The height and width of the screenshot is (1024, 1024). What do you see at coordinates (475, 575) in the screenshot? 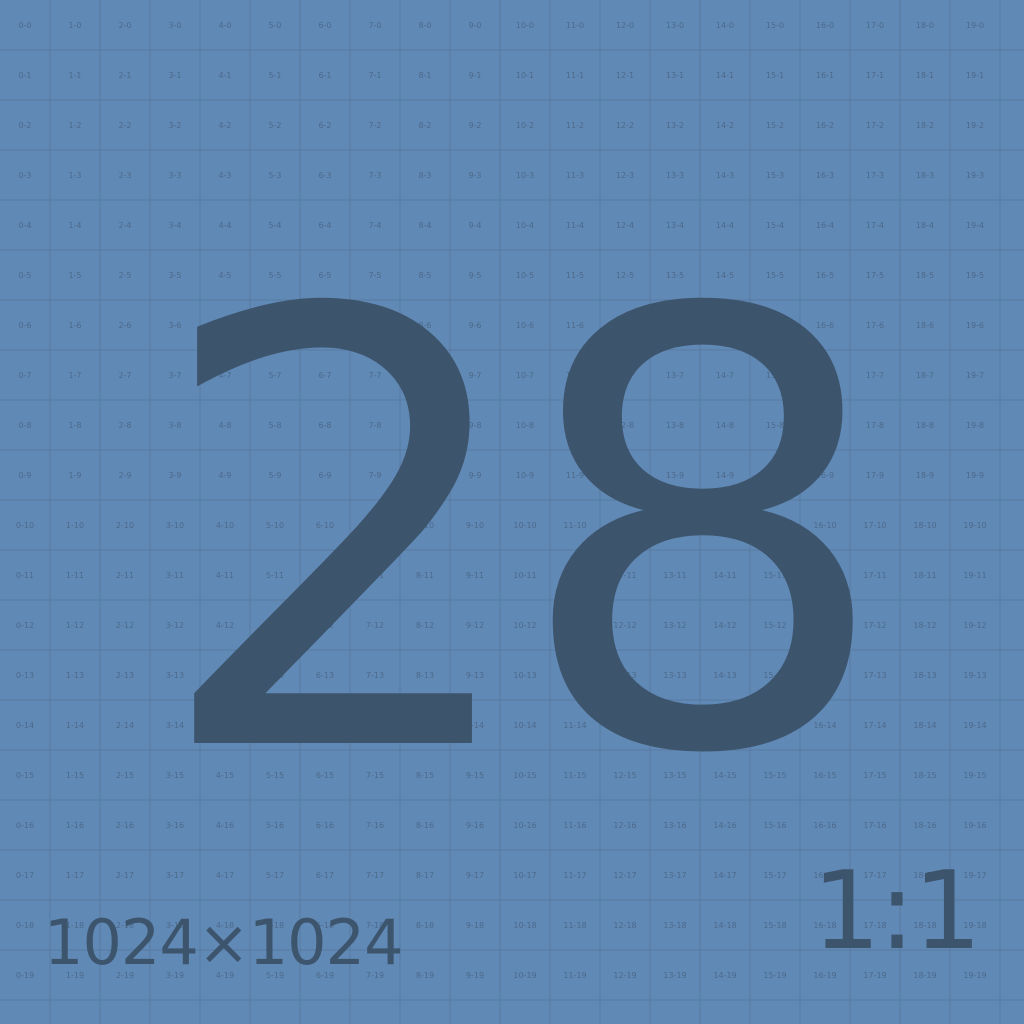
I see `grid-cell-label: 9-11` at bounding box center [475, 575].